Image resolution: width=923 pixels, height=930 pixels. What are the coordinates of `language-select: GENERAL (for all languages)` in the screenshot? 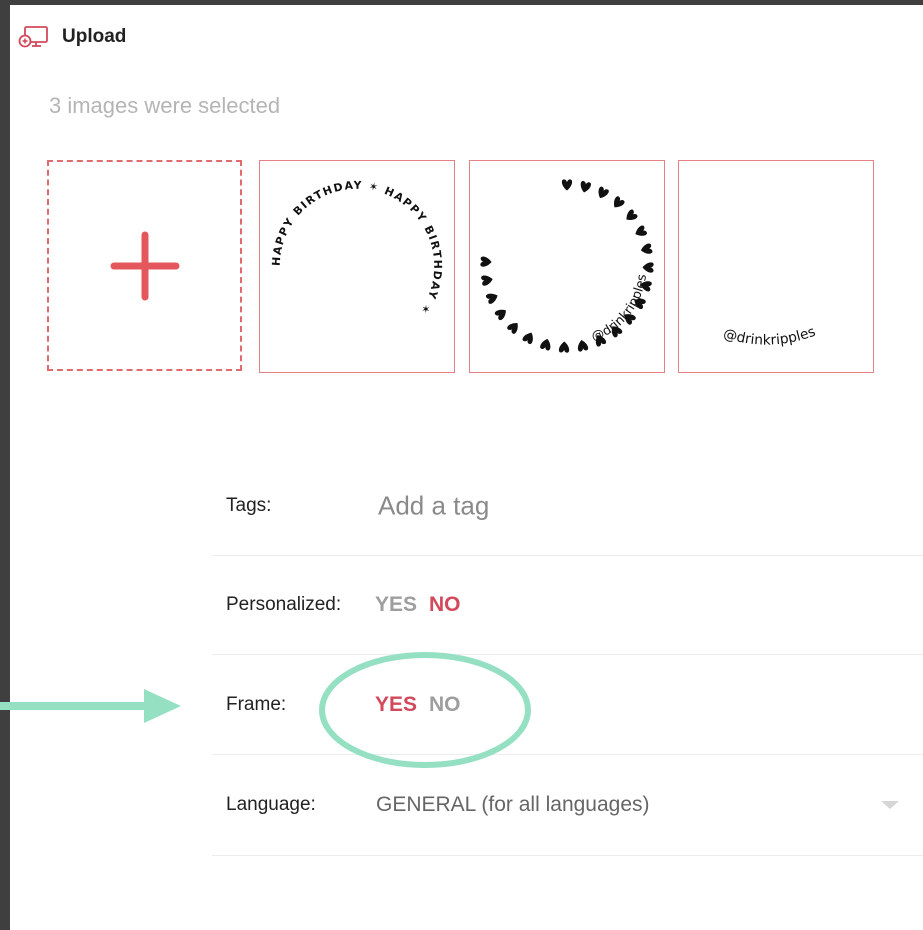 It's located at (637, 805).